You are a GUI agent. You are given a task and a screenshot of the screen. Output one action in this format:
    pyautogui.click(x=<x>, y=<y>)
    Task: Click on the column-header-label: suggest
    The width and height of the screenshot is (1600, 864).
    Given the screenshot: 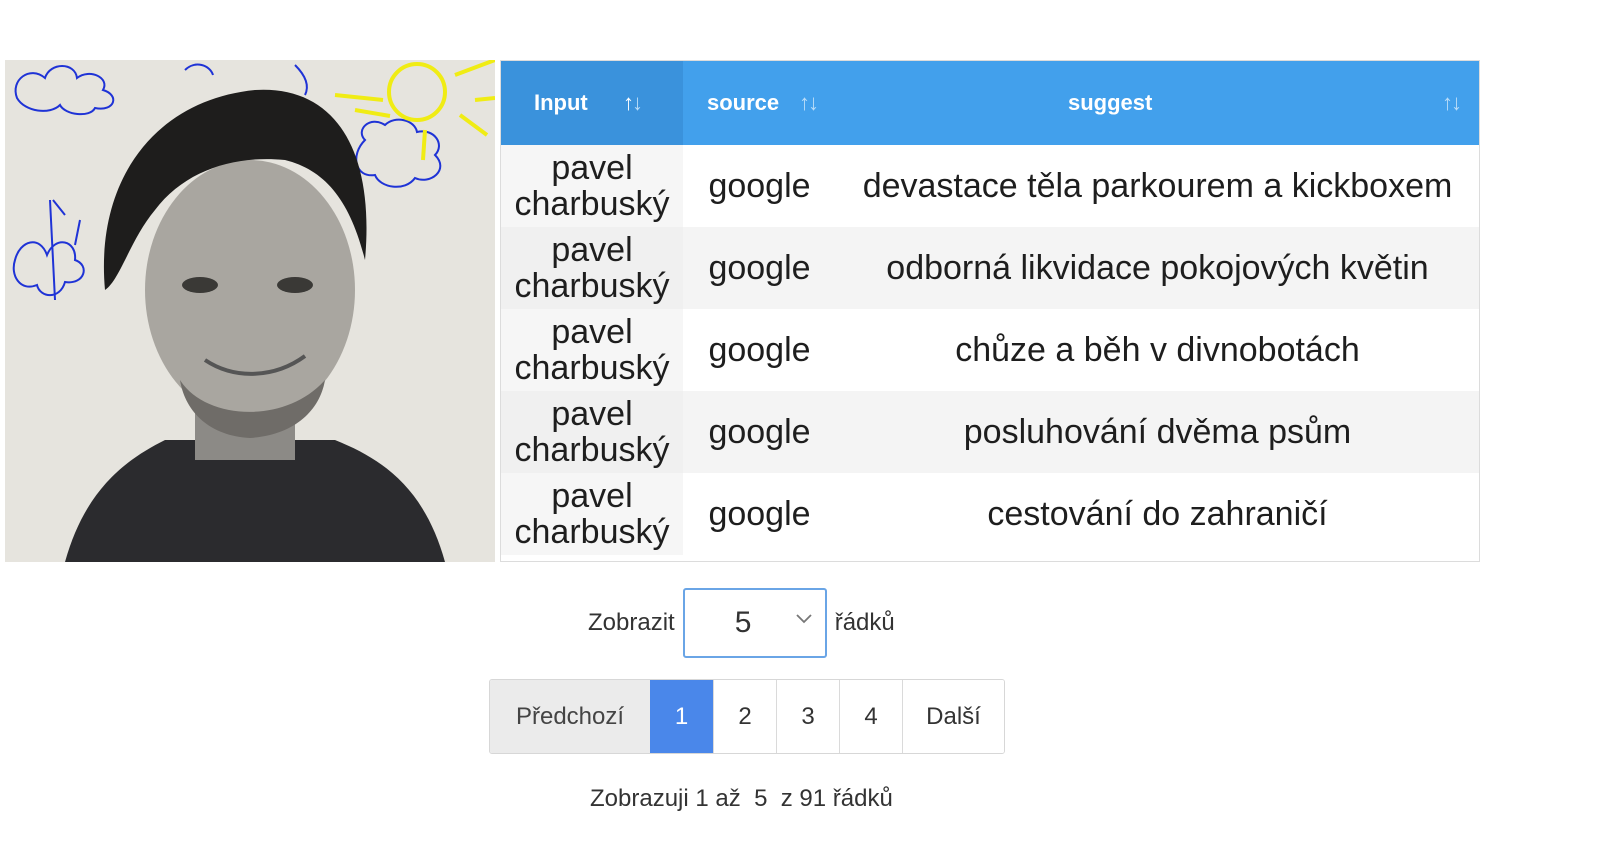 What is the action you would take?
    pyautogui.click(x=1110, y=102)
    